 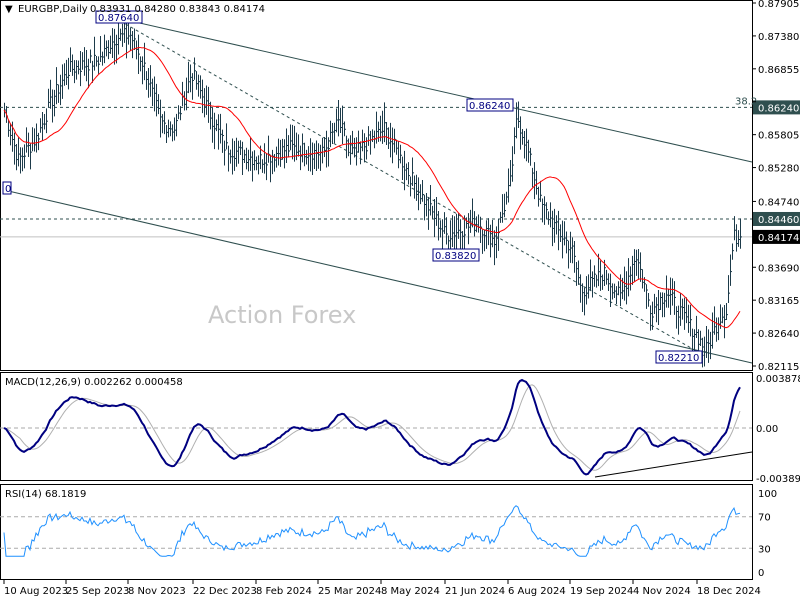 What do you see at coordinates (45, 494) in the screenshot?
I see `rsi-title: RSI(14) 68.1819` at bounding box center [45, 494].